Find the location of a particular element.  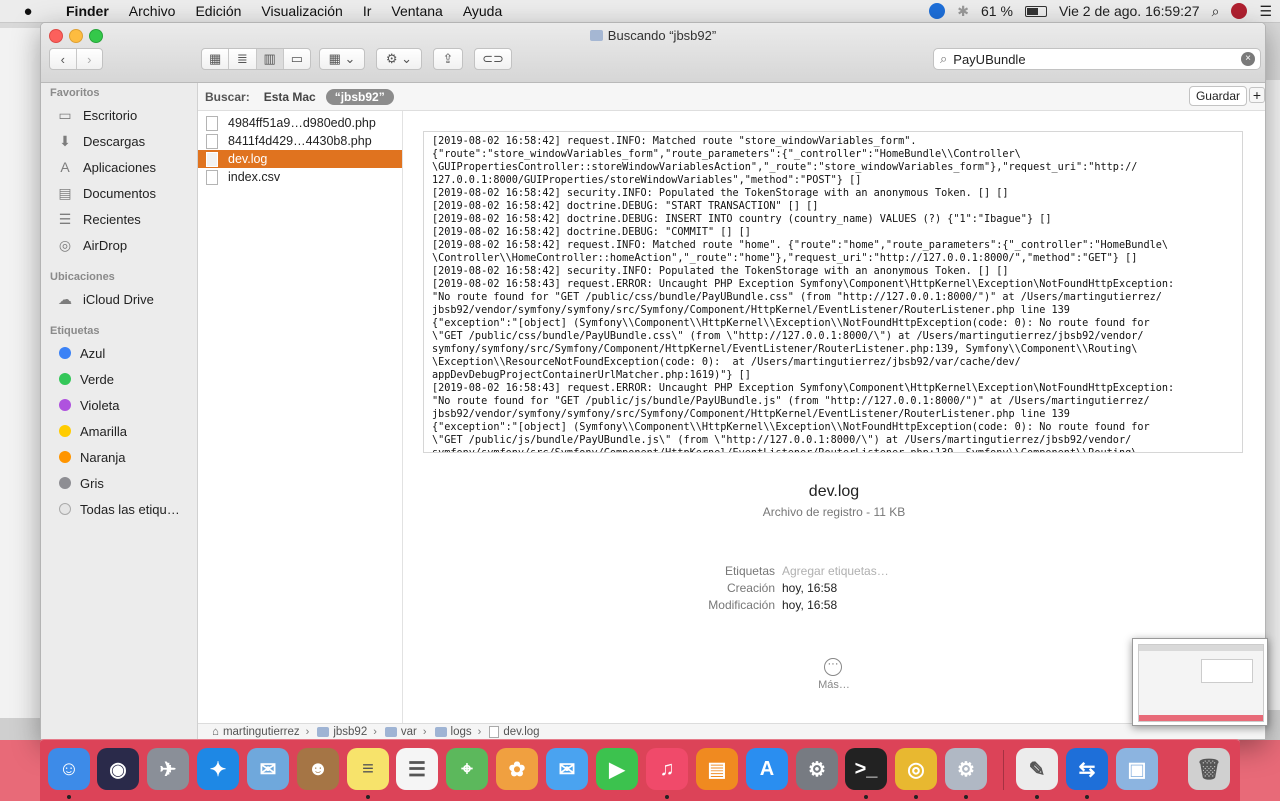

maps-icon: ⌖ is located at coordinates (467, 769).